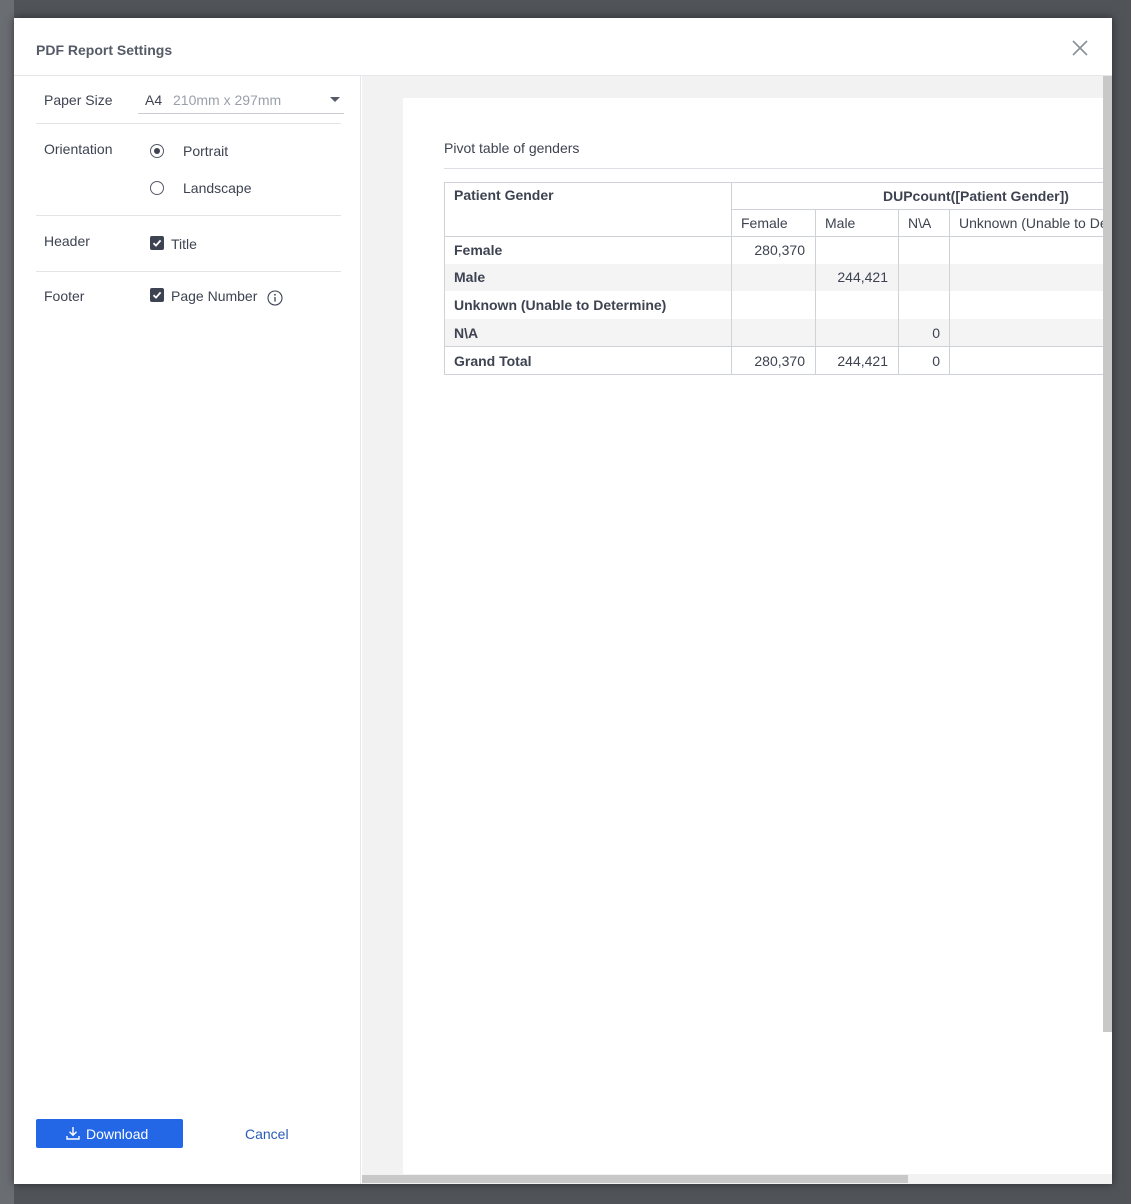 This screenshot has width=1131, height=1204. Describe the element at coordinates (840, 223) in the screenshot. I see `column-header: Male` at that location.